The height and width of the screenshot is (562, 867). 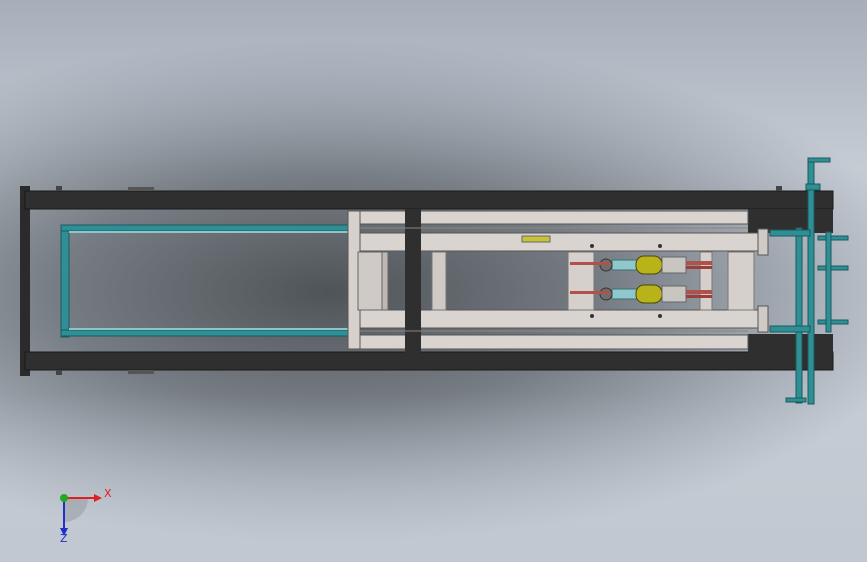 What do you see at coordinates (429, 200) in the screenshot?
I see `frame-top-rail` at bounding box center [429, 200].